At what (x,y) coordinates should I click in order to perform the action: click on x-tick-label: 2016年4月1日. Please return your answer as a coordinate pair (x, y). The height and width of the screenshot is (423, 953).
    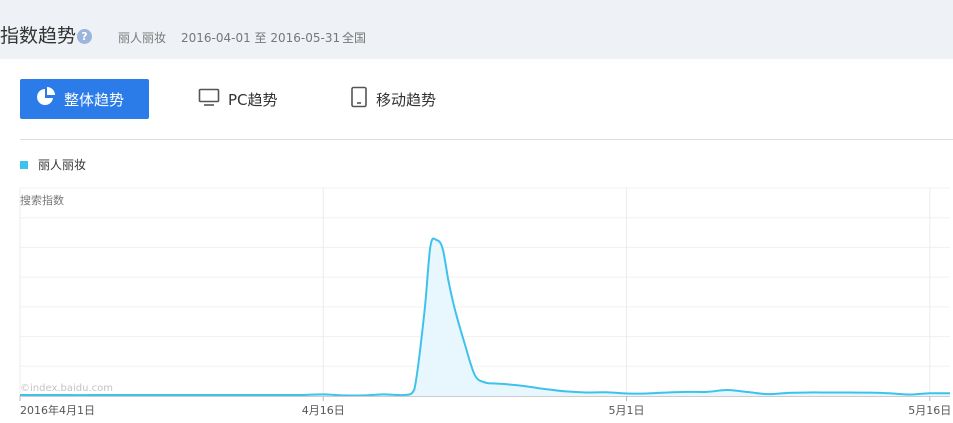
    Looking at the image, I should click on (57, 410).